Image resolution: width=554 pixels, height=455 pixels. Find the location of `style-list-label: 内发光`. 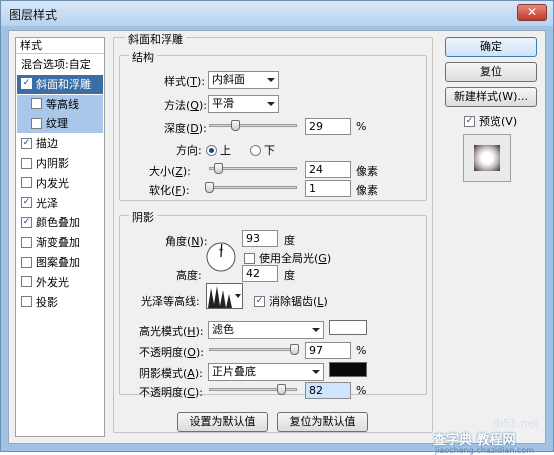

style-list-label: 内发光 is located at coordinates (52, 183).